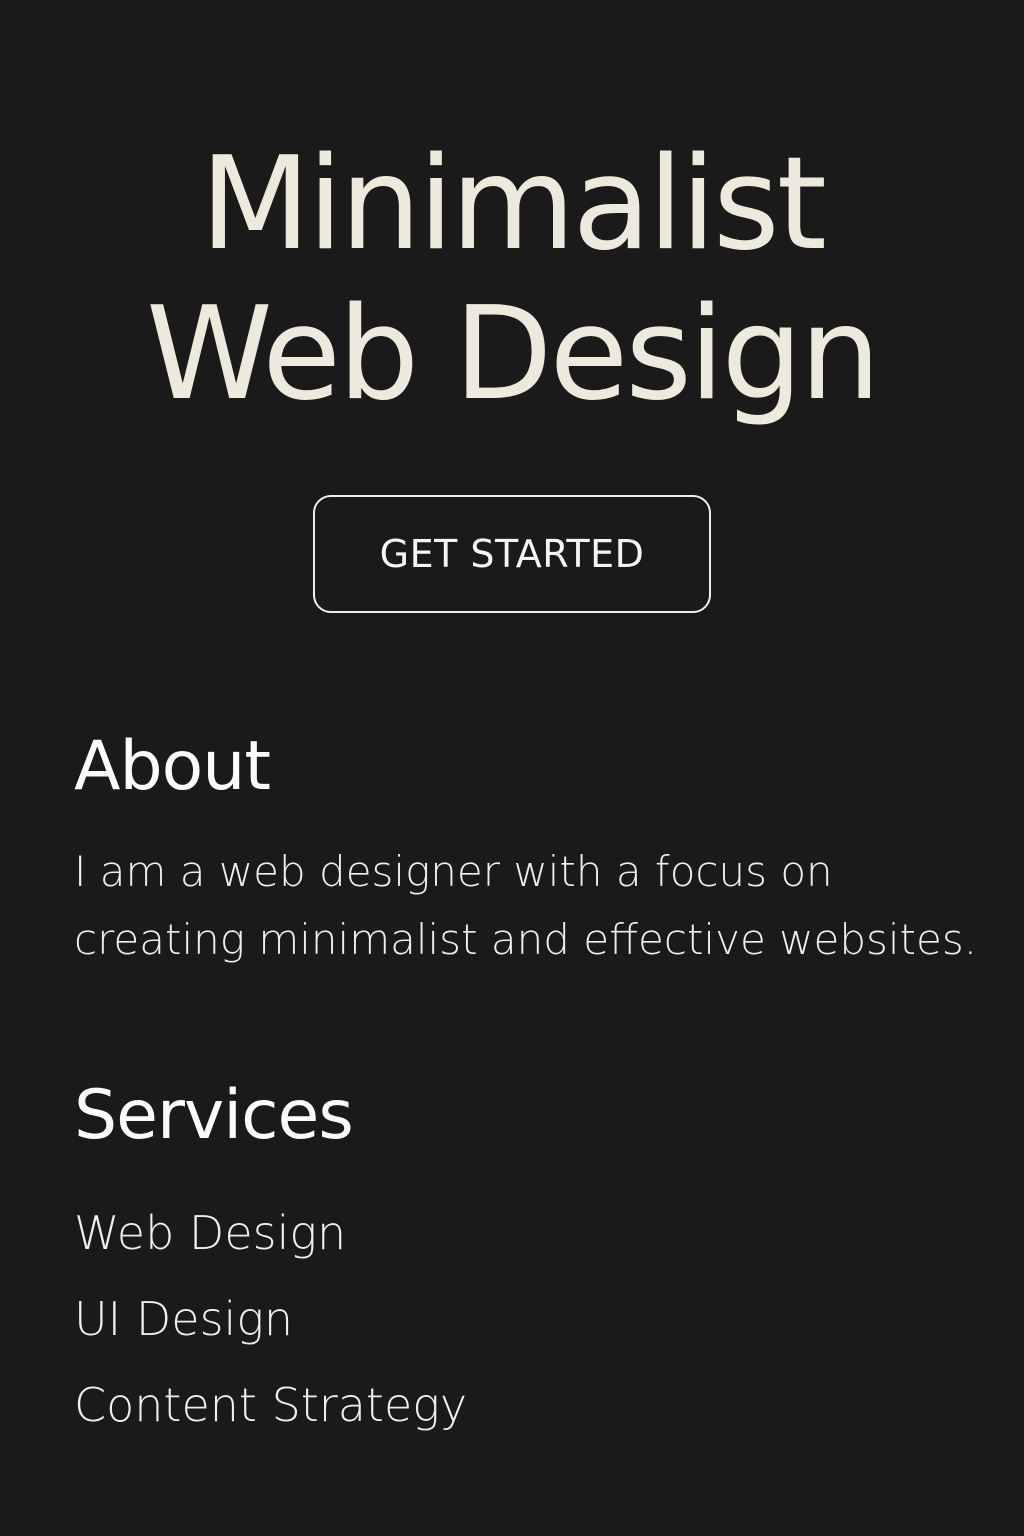 The width and height of the screenshot is (1024, 1536). Describe the element at coordinates (512, 554) in the screenshot. I see `get-started-button: GET STARTED` at that location.